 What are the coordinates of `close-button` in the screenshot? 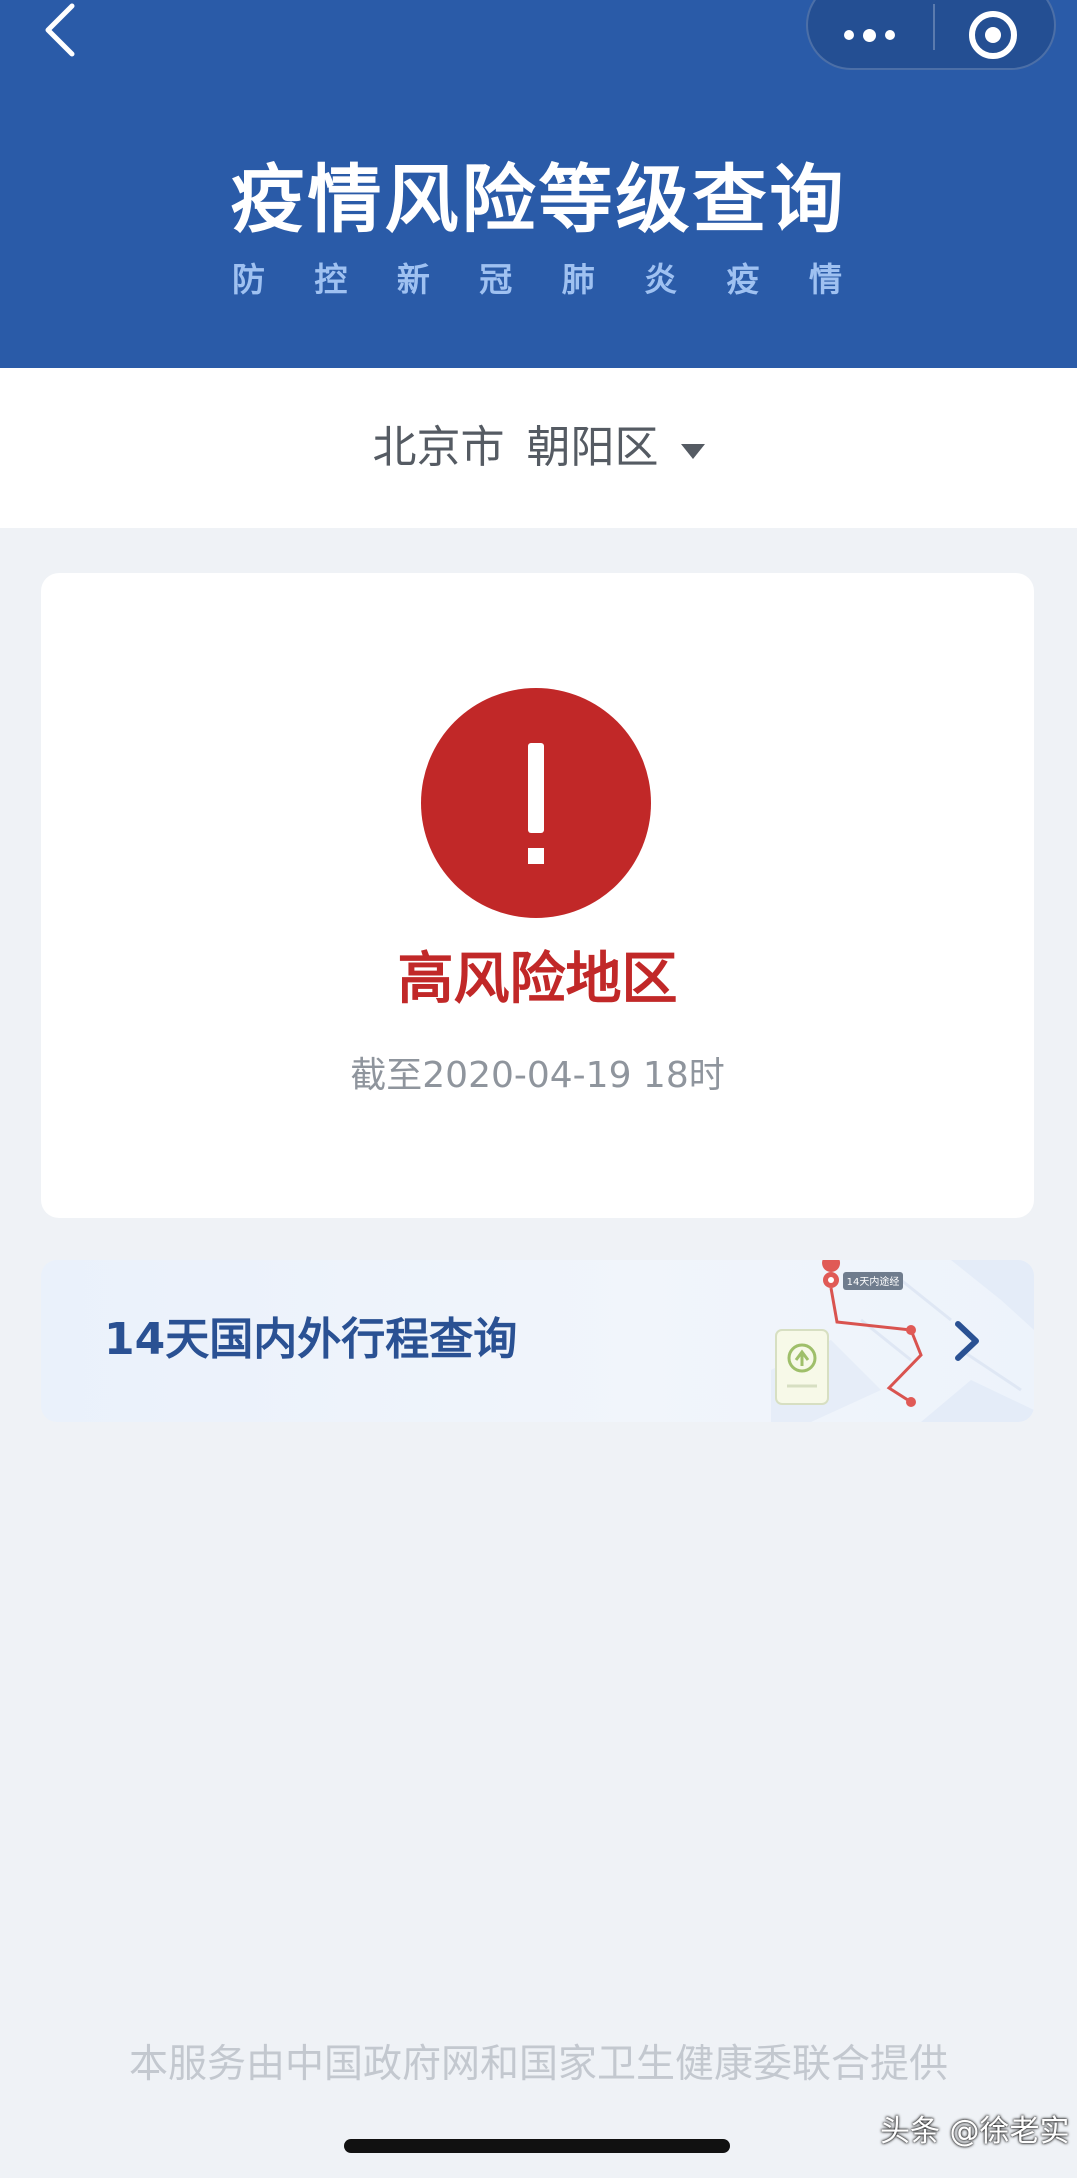 It's located at (992, 34).